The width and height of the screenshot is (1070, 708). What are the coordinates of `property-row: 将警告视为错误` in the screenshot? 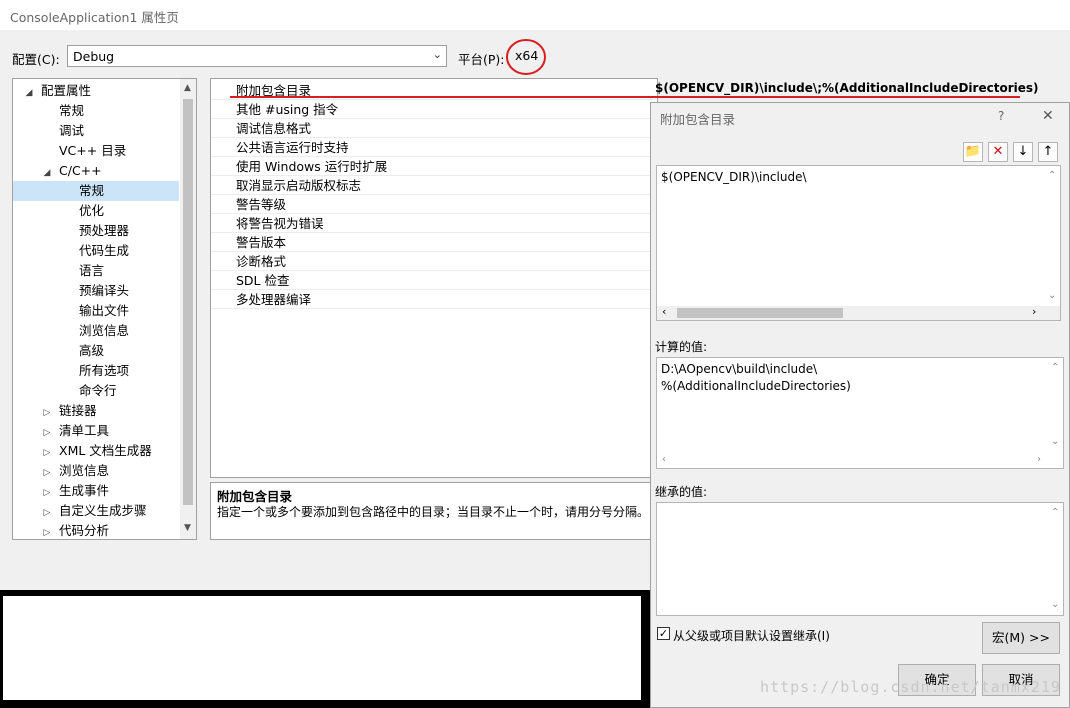 It's located at (433, 223).